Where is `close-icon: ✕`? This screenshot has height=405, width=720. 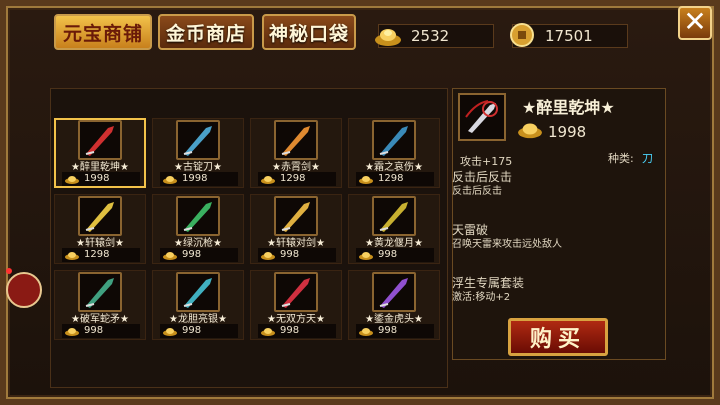
close-icon: ✕ is located at coordinates (695, 21).